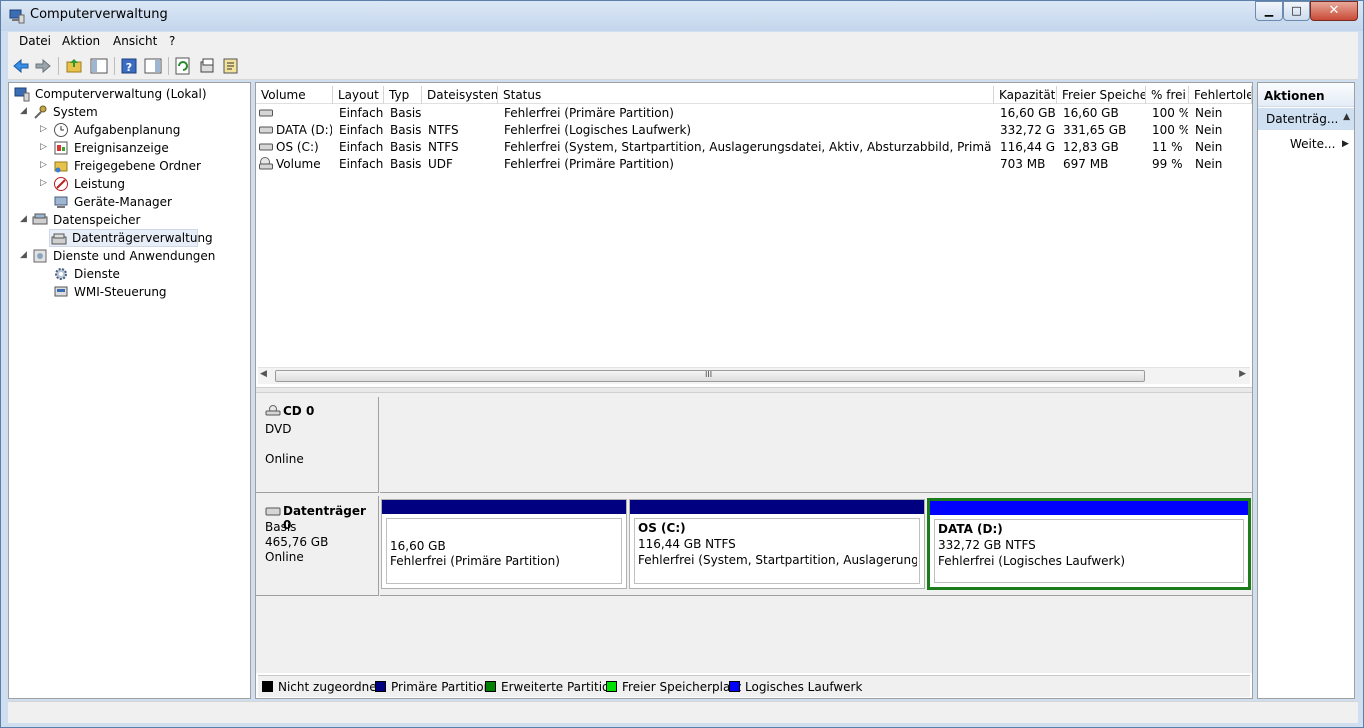 The width and height of the screenshot is (1364, 728). Describe the element at coordinates (172, 41) in the screenshot. I see `menu-help: ?` at that location.